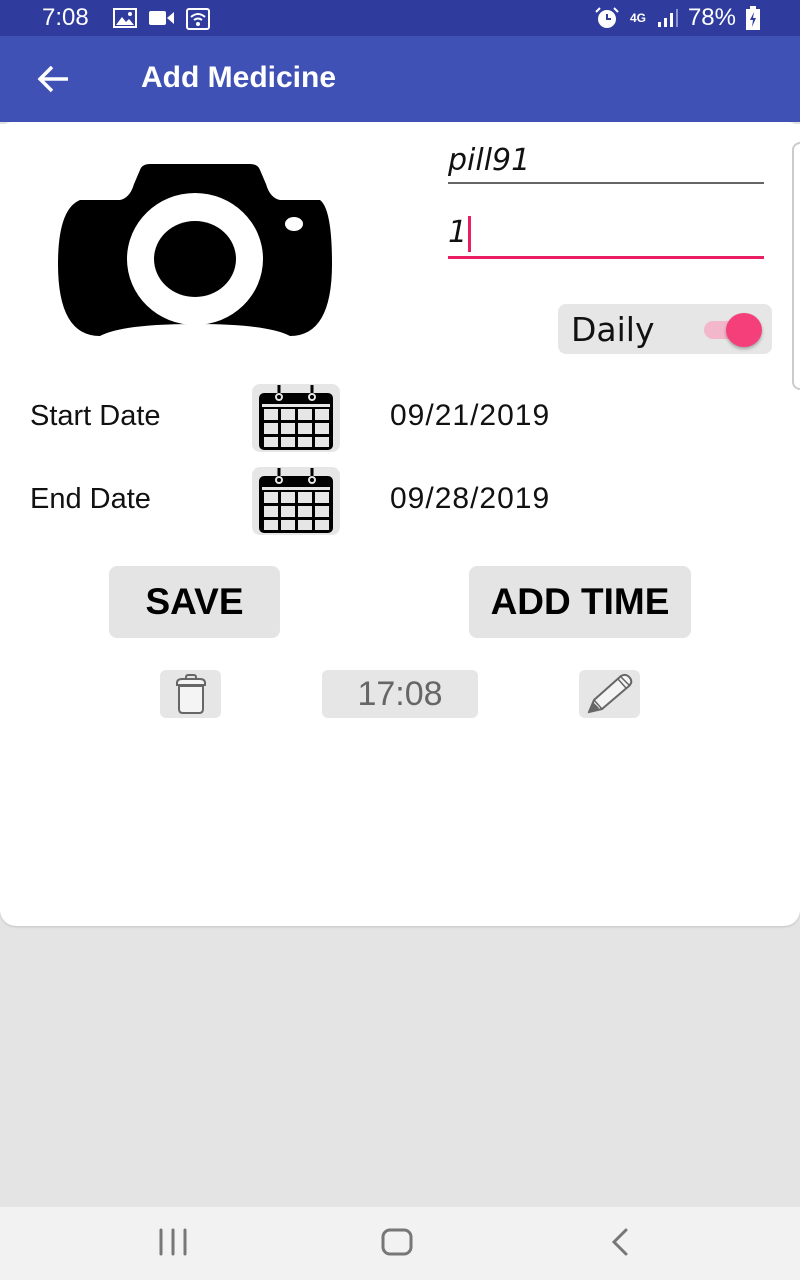 The width and height of the screenshot is (800, 1280). Describe the element at coordinates (397, 1242) in the screenshot. I see `home-icon` at that location.